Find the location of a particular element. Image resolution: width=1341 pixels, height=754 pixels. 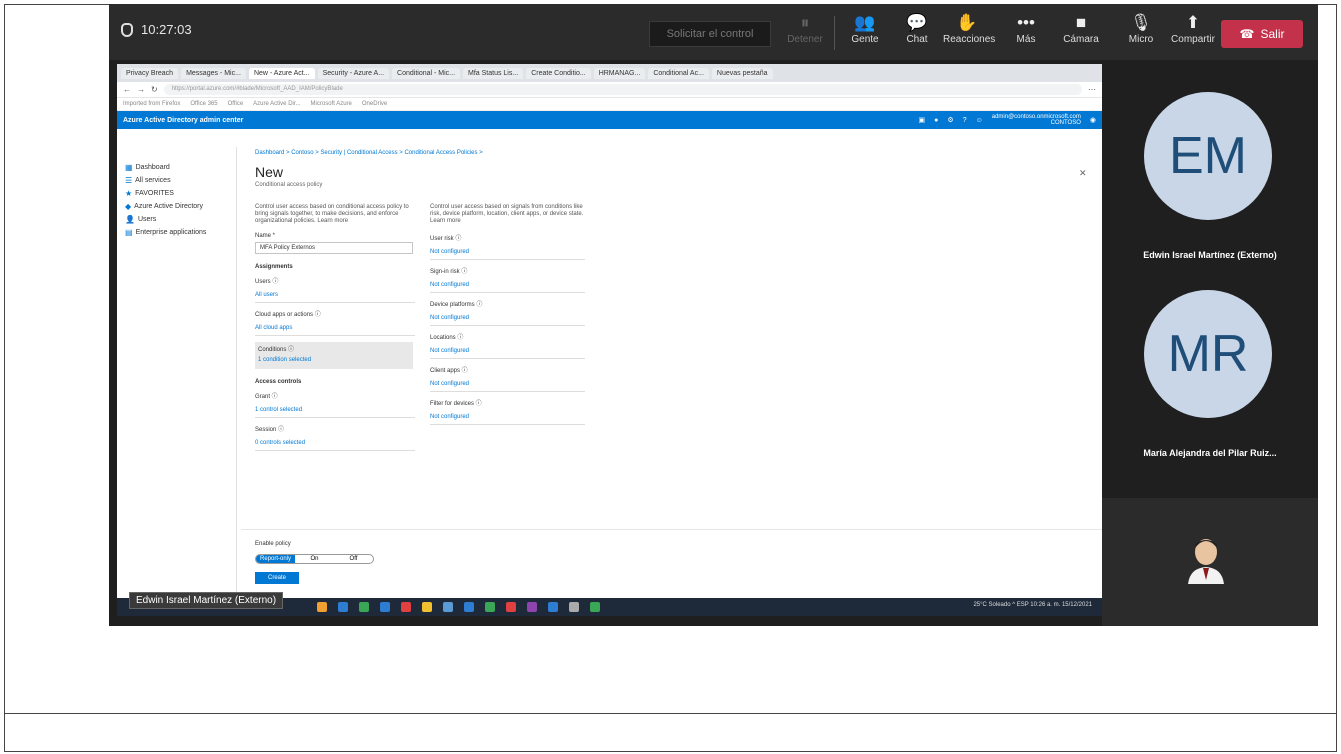

portal-title: Azure Active Directory admin center is located at coordinates (183, 120).